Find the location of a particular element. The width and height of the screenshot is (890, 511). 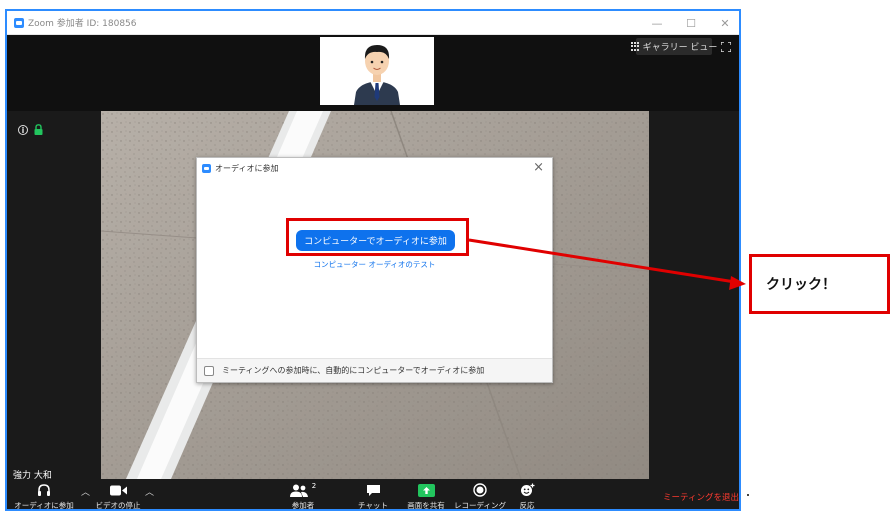

record-icon is located at coordinates (480, 490).